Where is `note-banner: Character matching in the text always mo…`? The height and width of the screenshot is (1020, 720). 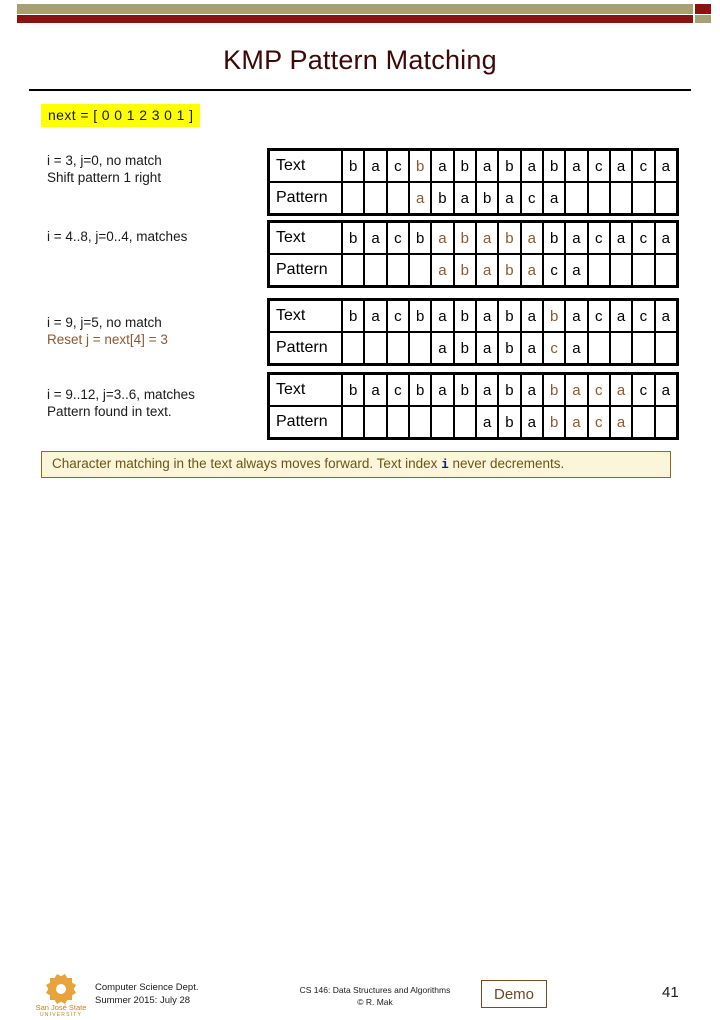 note-banner: Character matching in the text always mo… is located at coordinates (356, 464).